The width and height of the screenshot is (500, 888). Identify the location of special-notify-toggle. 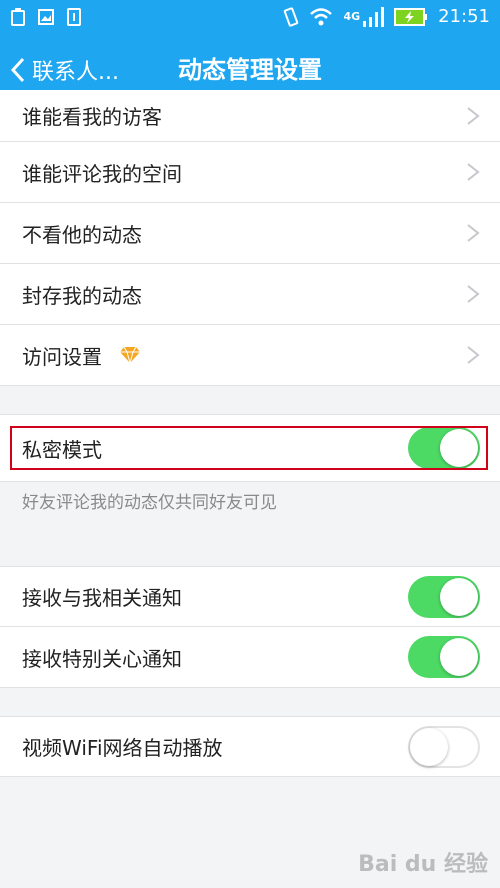
(444, 657).